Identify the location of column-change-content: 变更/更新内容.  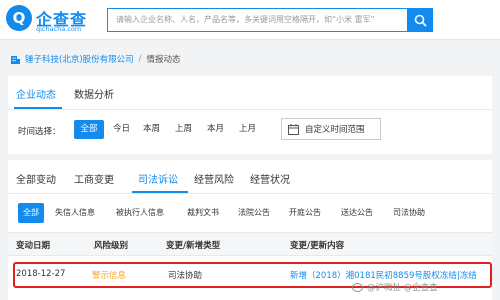
(317, 246).